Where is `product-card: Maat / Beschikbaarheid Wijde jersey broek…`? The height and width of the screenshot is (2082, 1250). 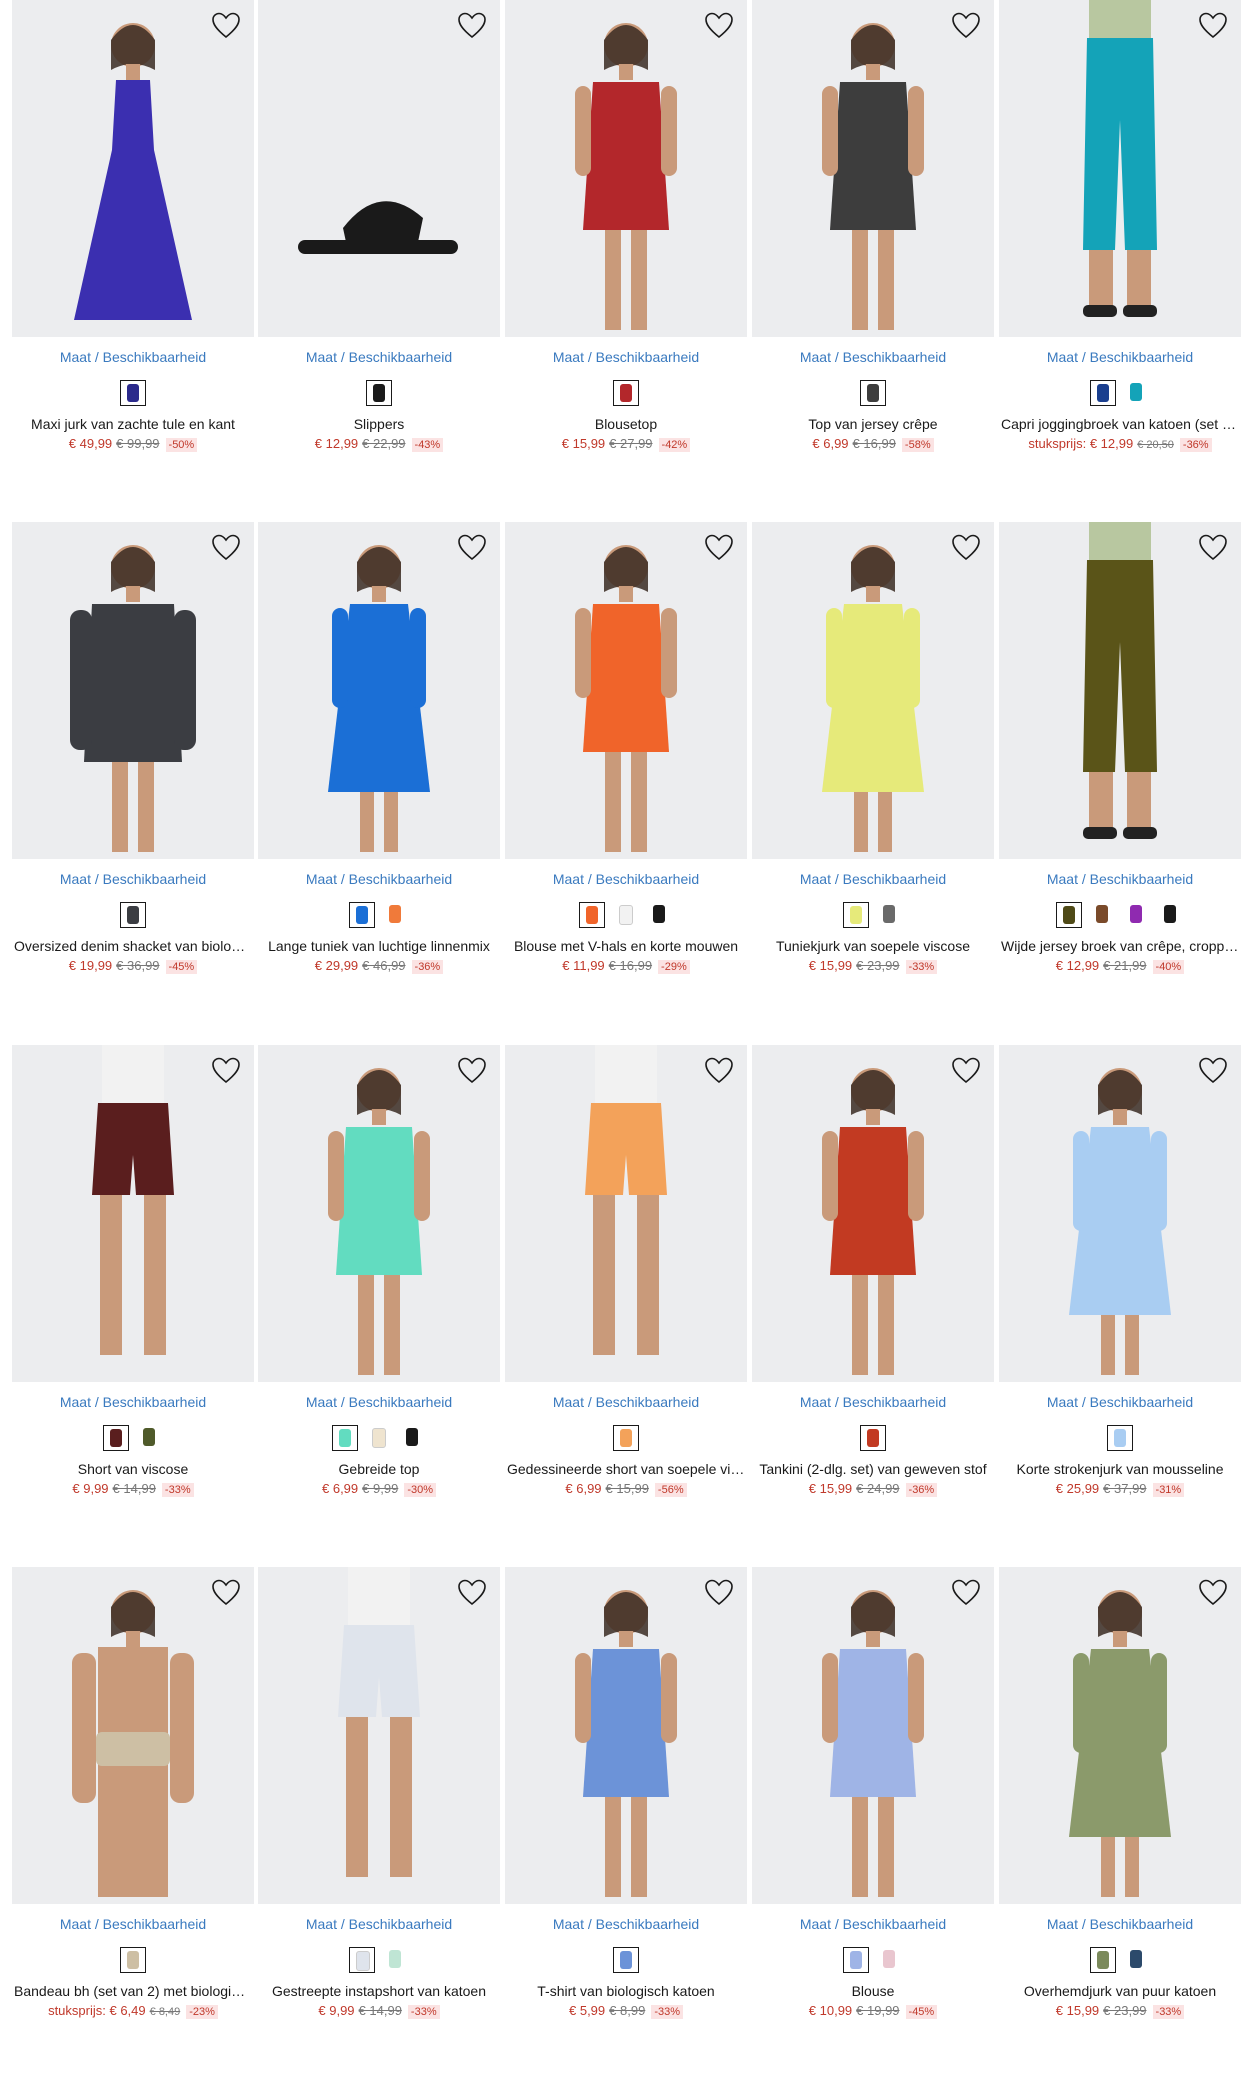
product-card: Maat / Beschikbaarheid Wijde jersey broek… is located at coordinates (1120, 748).